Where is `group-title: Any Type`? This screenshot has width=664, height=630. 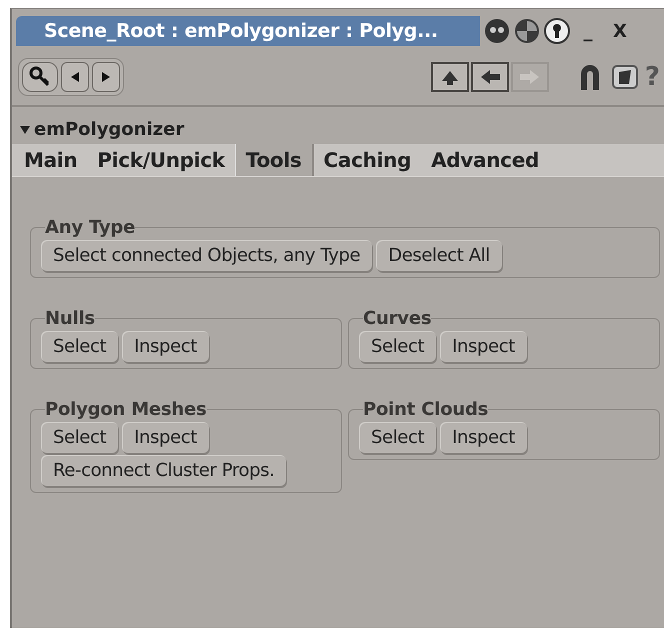 group-title: Any Type is located at coordinates (90, 227).